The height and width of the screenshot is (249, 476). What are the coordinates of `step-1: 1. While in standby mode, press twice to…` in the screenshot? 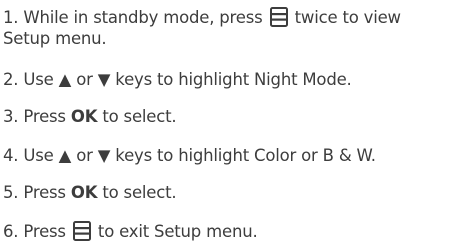 It's located at (202, 17).